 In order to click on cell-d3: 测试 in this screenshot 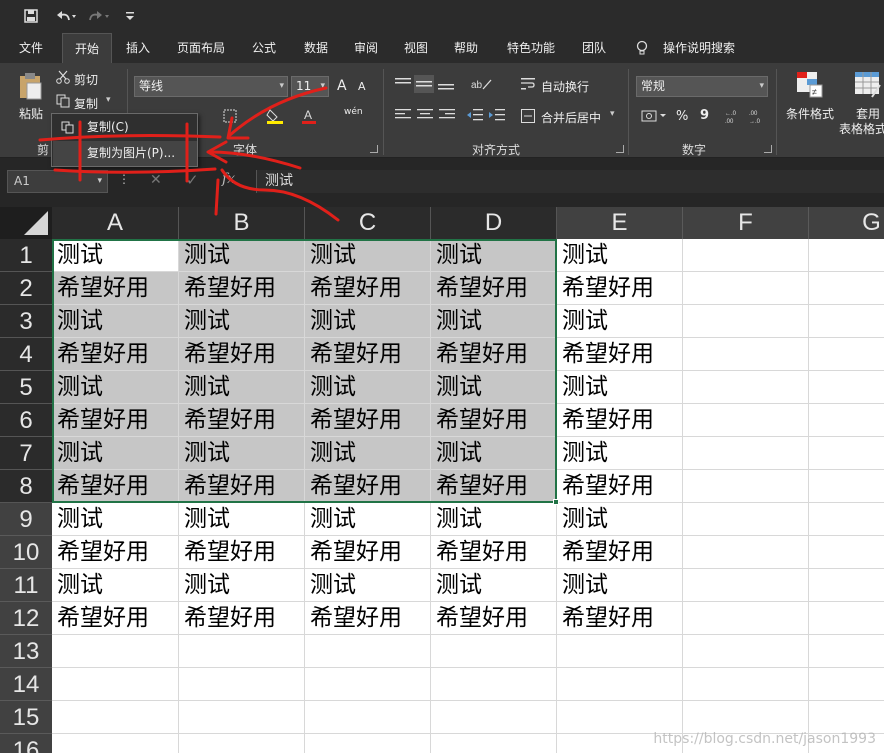, I will do `click(494, 321)`.